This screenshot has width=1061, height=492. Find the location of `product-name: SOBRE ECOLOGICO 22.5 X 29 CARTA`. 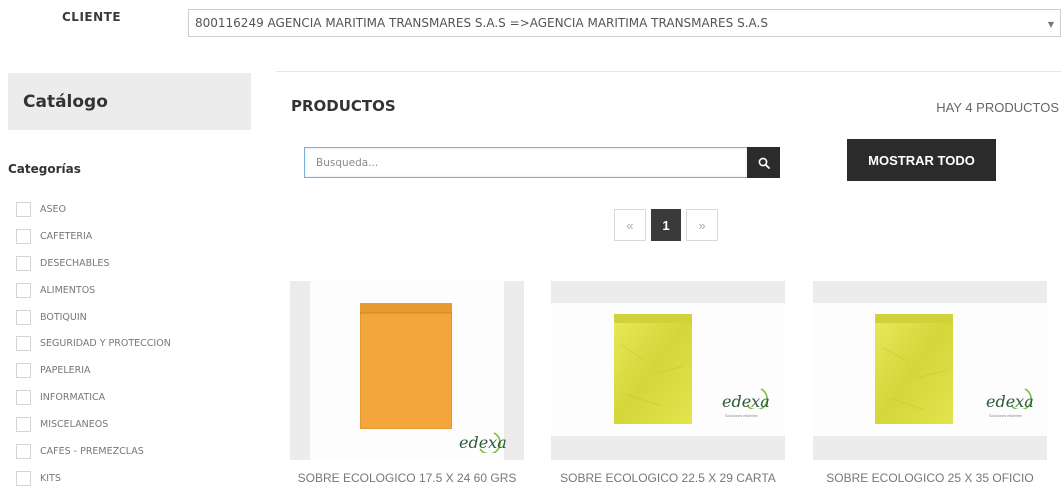

product-name: SOBRE ECOLOGICO 22.5 X 29 CARTA is located at coordinates (668, 478).